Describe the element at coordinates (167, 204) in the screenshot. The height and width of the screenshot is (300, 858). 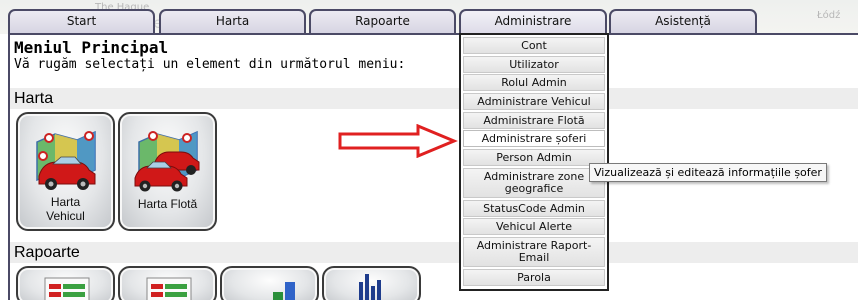
I see `harta-flota-label: Harta Flotă` at that location.